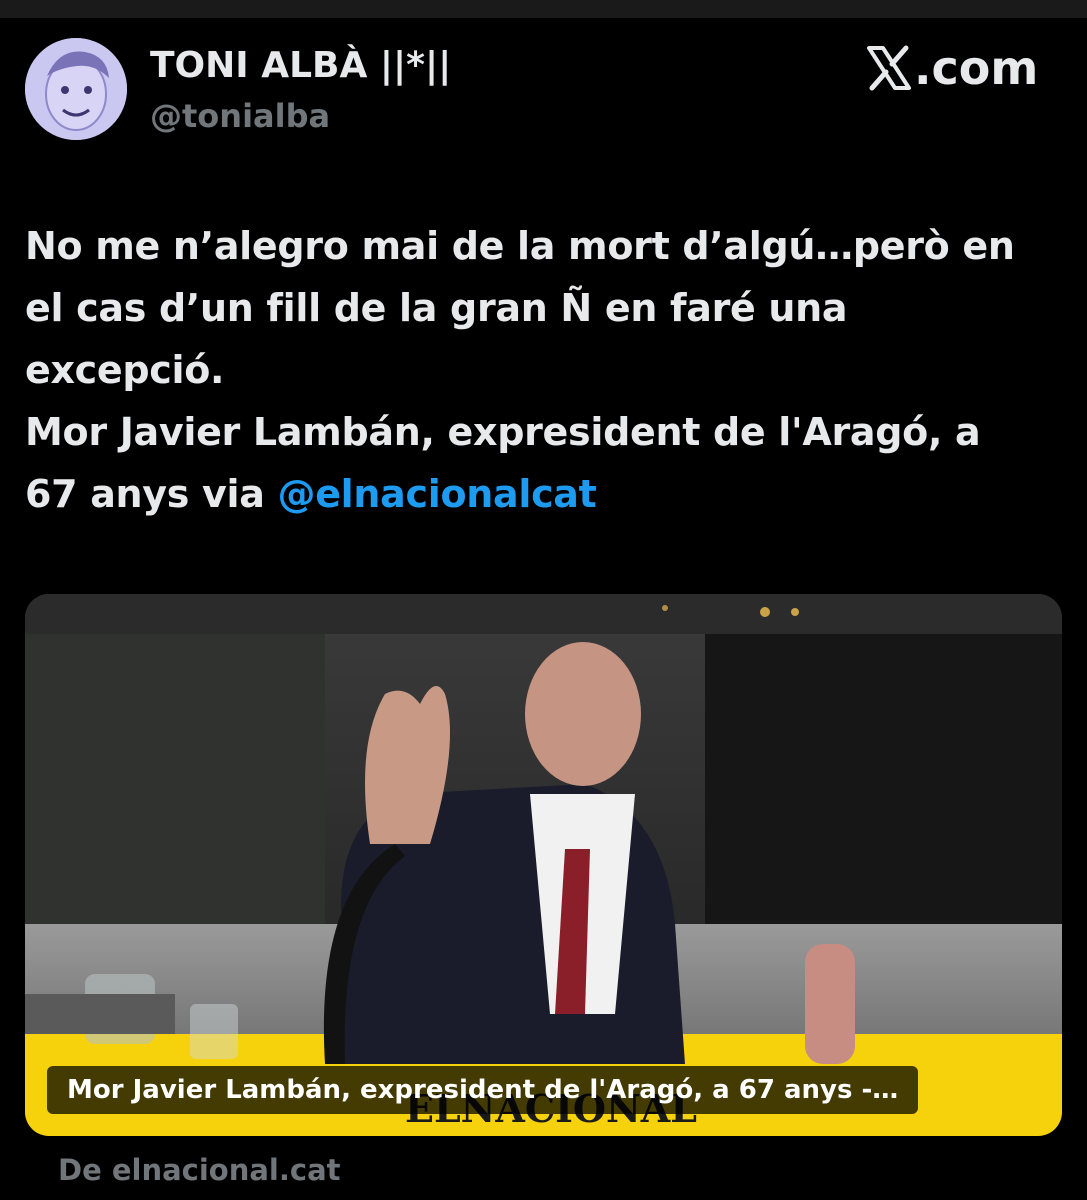 This screenshot has width=1087, height=1200. I want to click on author-display-name: TONI ALBÀ ||*||, so click(300, 66).